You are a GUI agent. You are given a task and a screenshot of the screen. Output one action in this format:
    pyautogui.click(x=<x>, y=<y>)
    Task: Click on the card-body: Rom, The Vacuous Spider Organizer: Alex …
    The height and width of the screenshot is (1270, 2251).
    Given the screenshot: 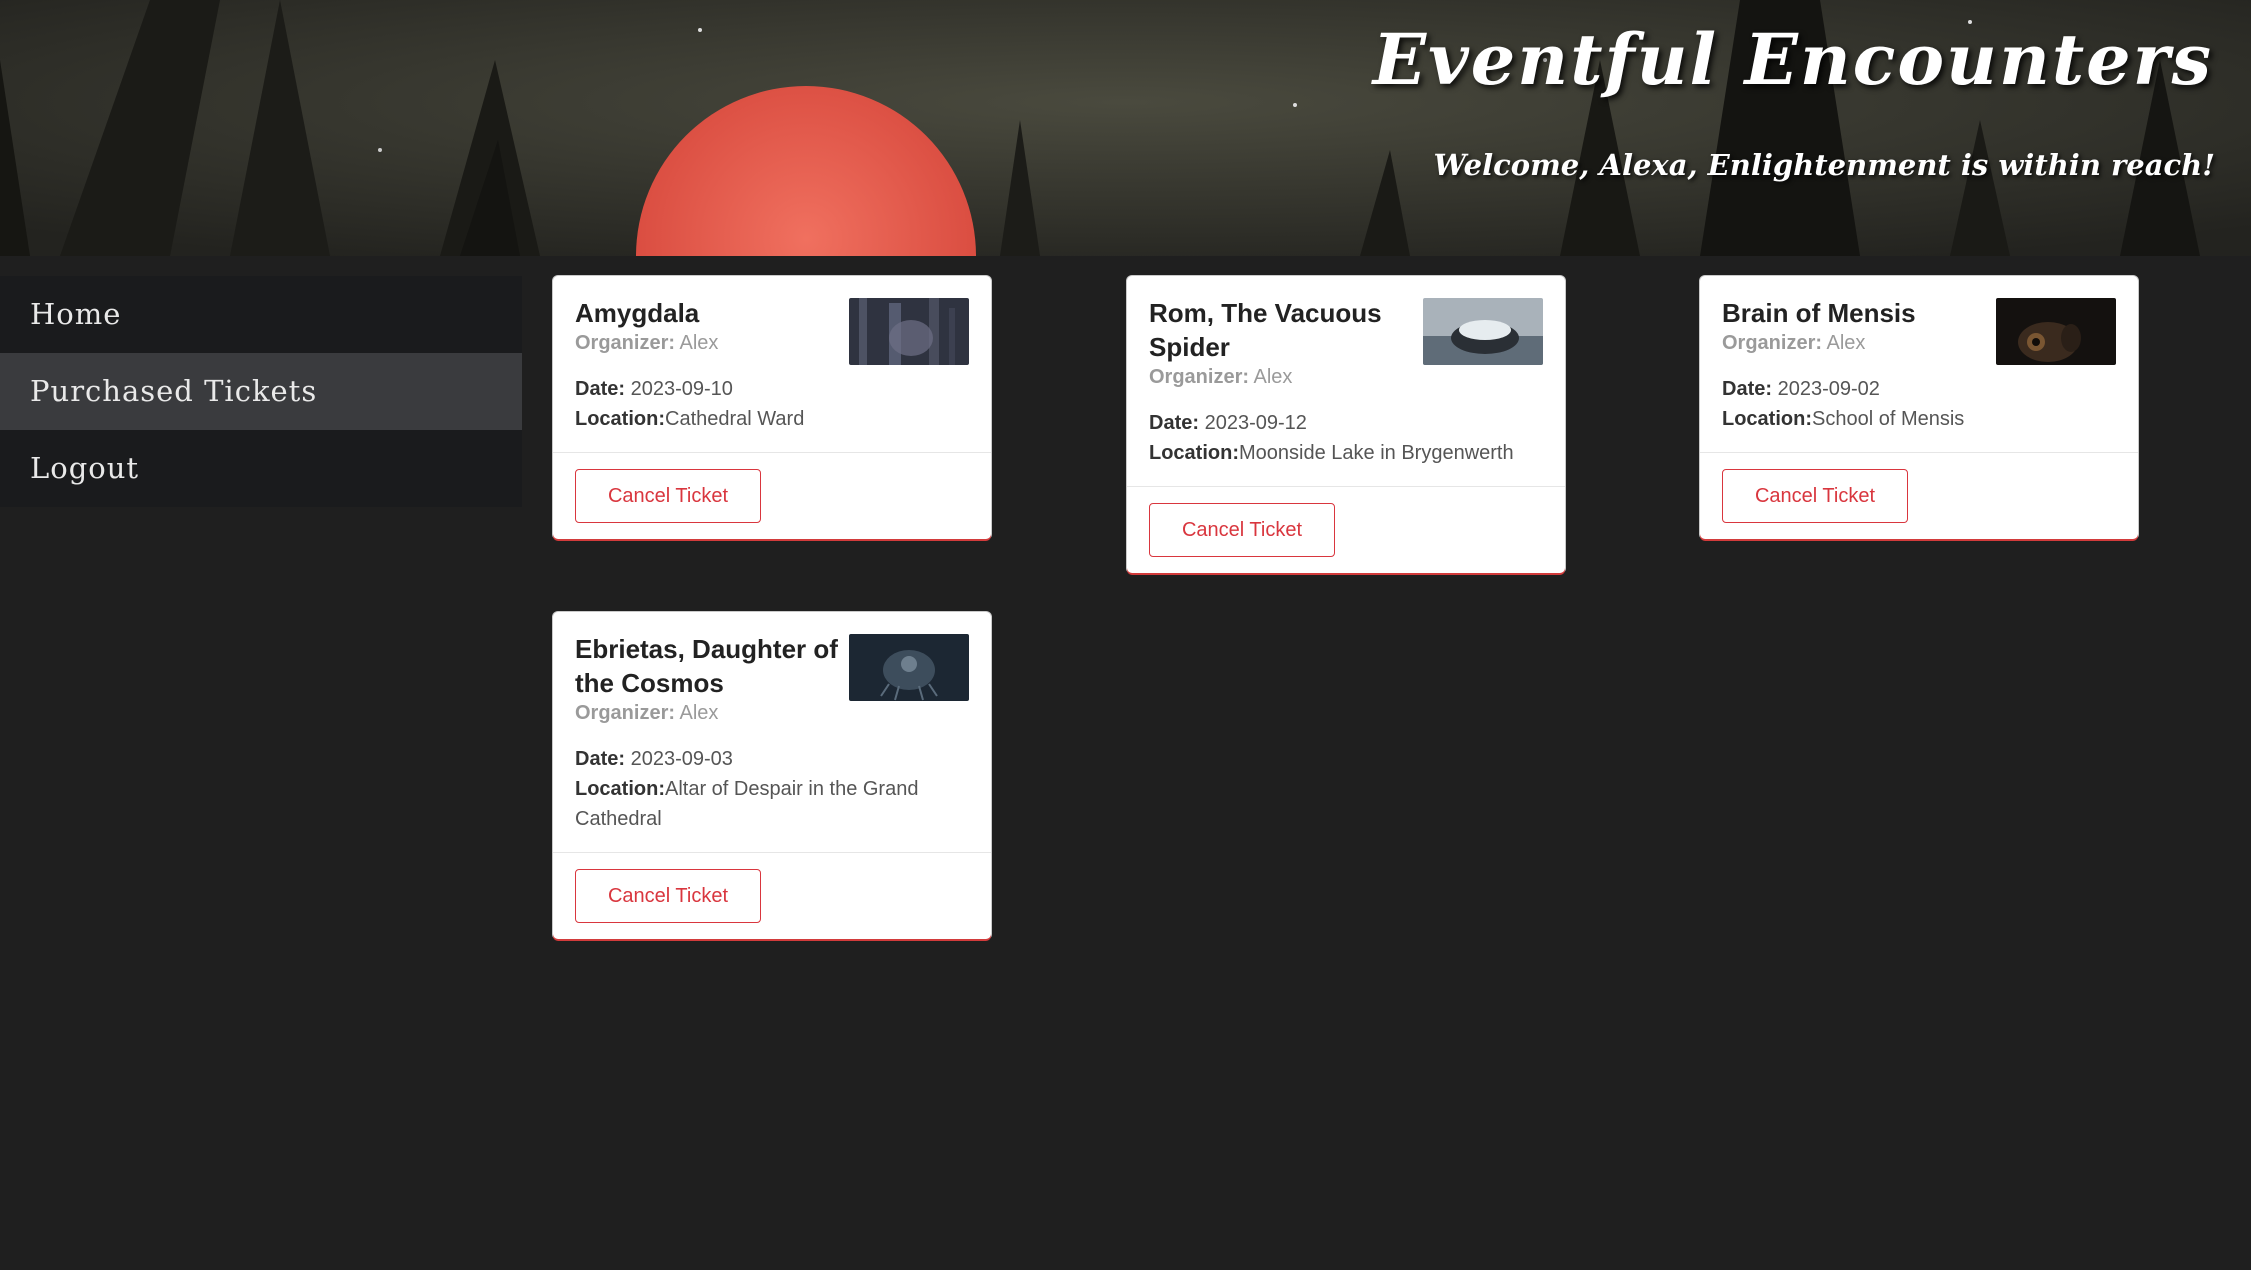 What is the action you would take?
    pyautogui.click(x=1346, y=381)
    